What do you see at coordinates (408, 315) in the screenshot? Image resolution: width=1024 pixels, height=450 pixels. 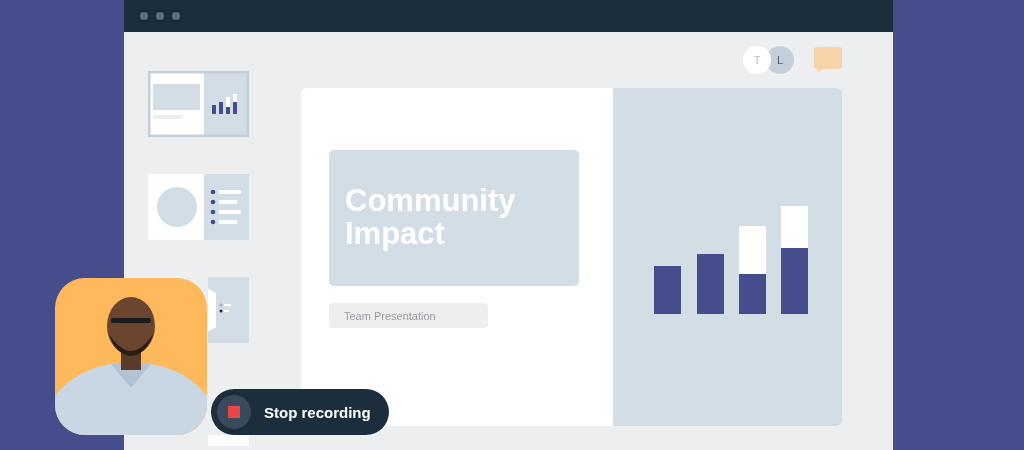 I see `slide-subtitle: Team Presentation` at bounding box center [408, 315].